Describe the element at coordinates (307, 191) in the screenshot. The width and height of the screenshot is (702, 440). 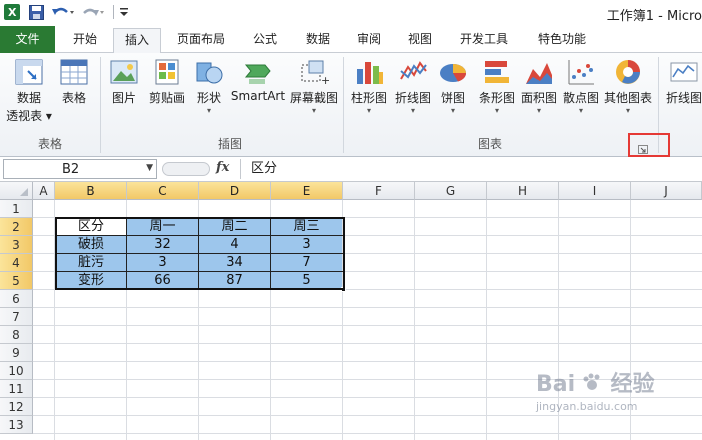
I see `column-header-e: E` at that location.